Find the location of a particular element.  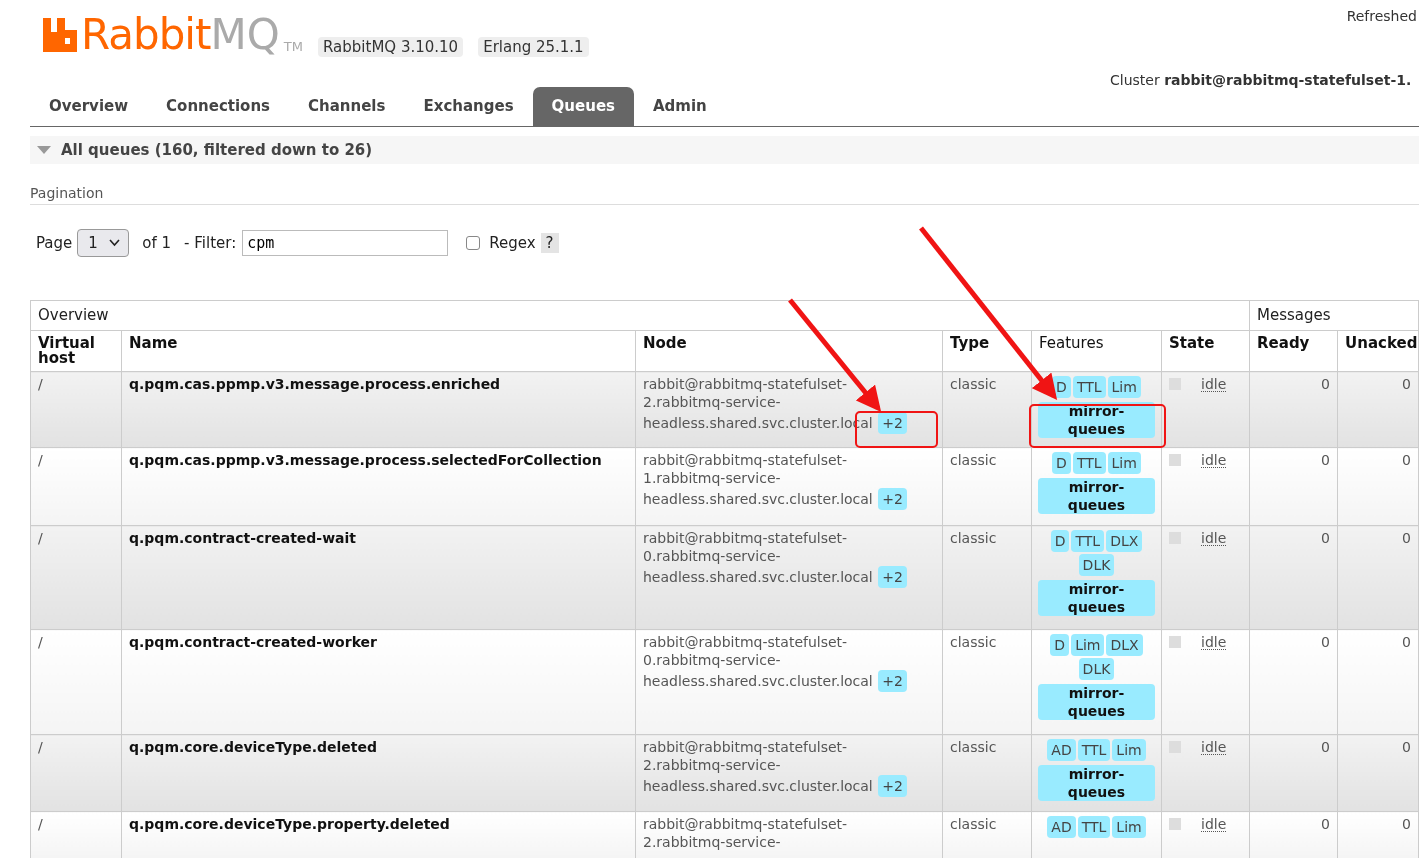

column-header: Ready is located at coordinates (1293, 351).